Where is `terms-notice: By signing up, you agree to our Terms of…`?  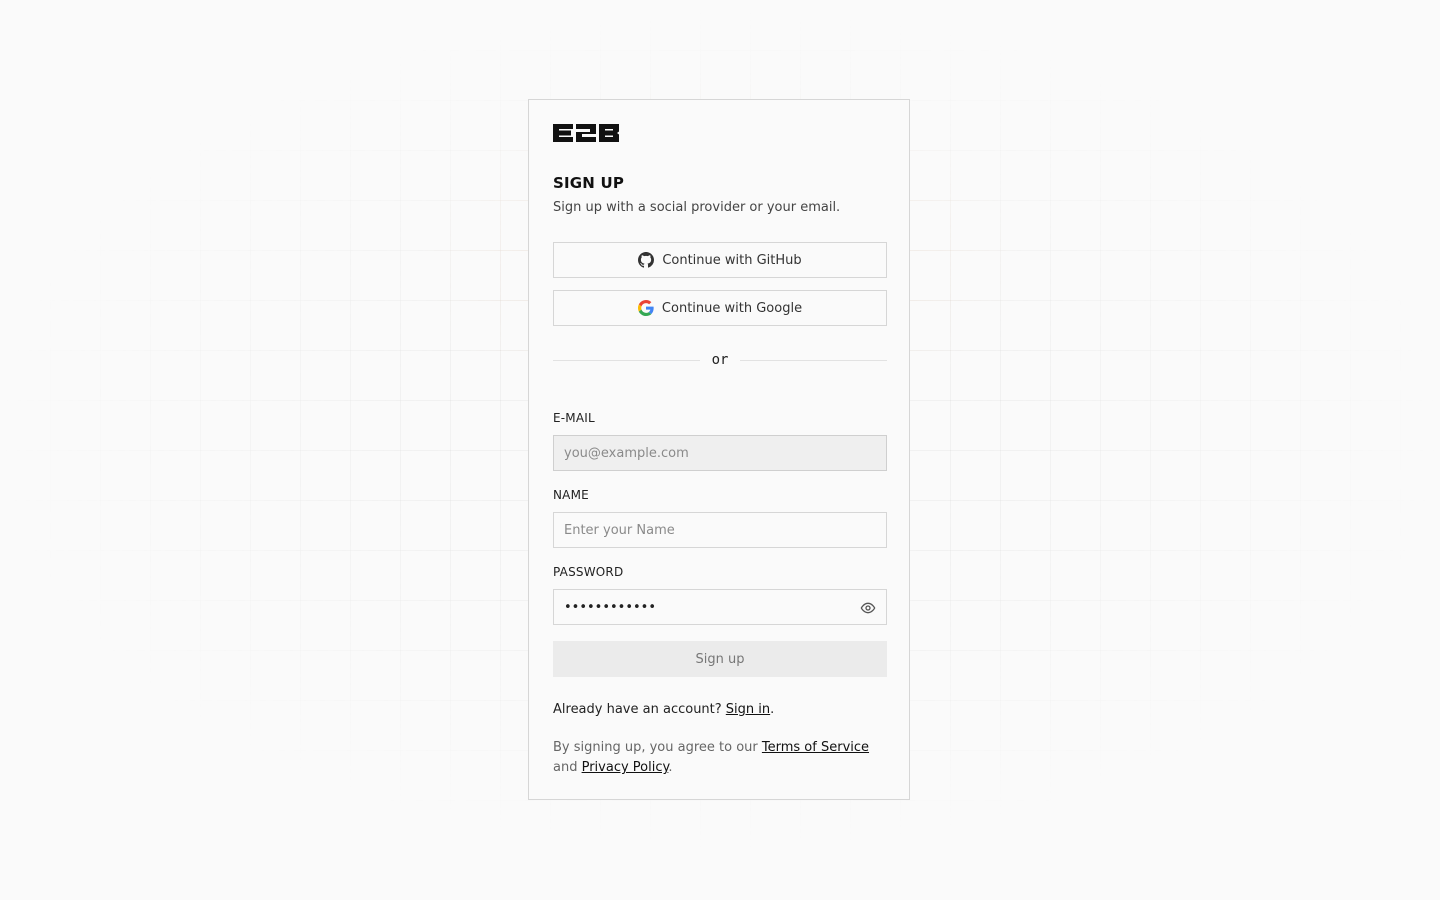 terms-notice: By signing up, you agree to our Terms of… is located at coordinates (720, 758).